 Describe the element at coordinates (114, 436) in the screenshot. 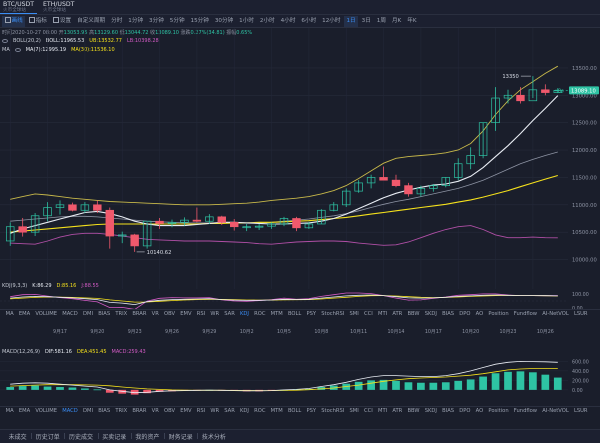

I see `bottom-tab-3: 买卖记录` at that location.